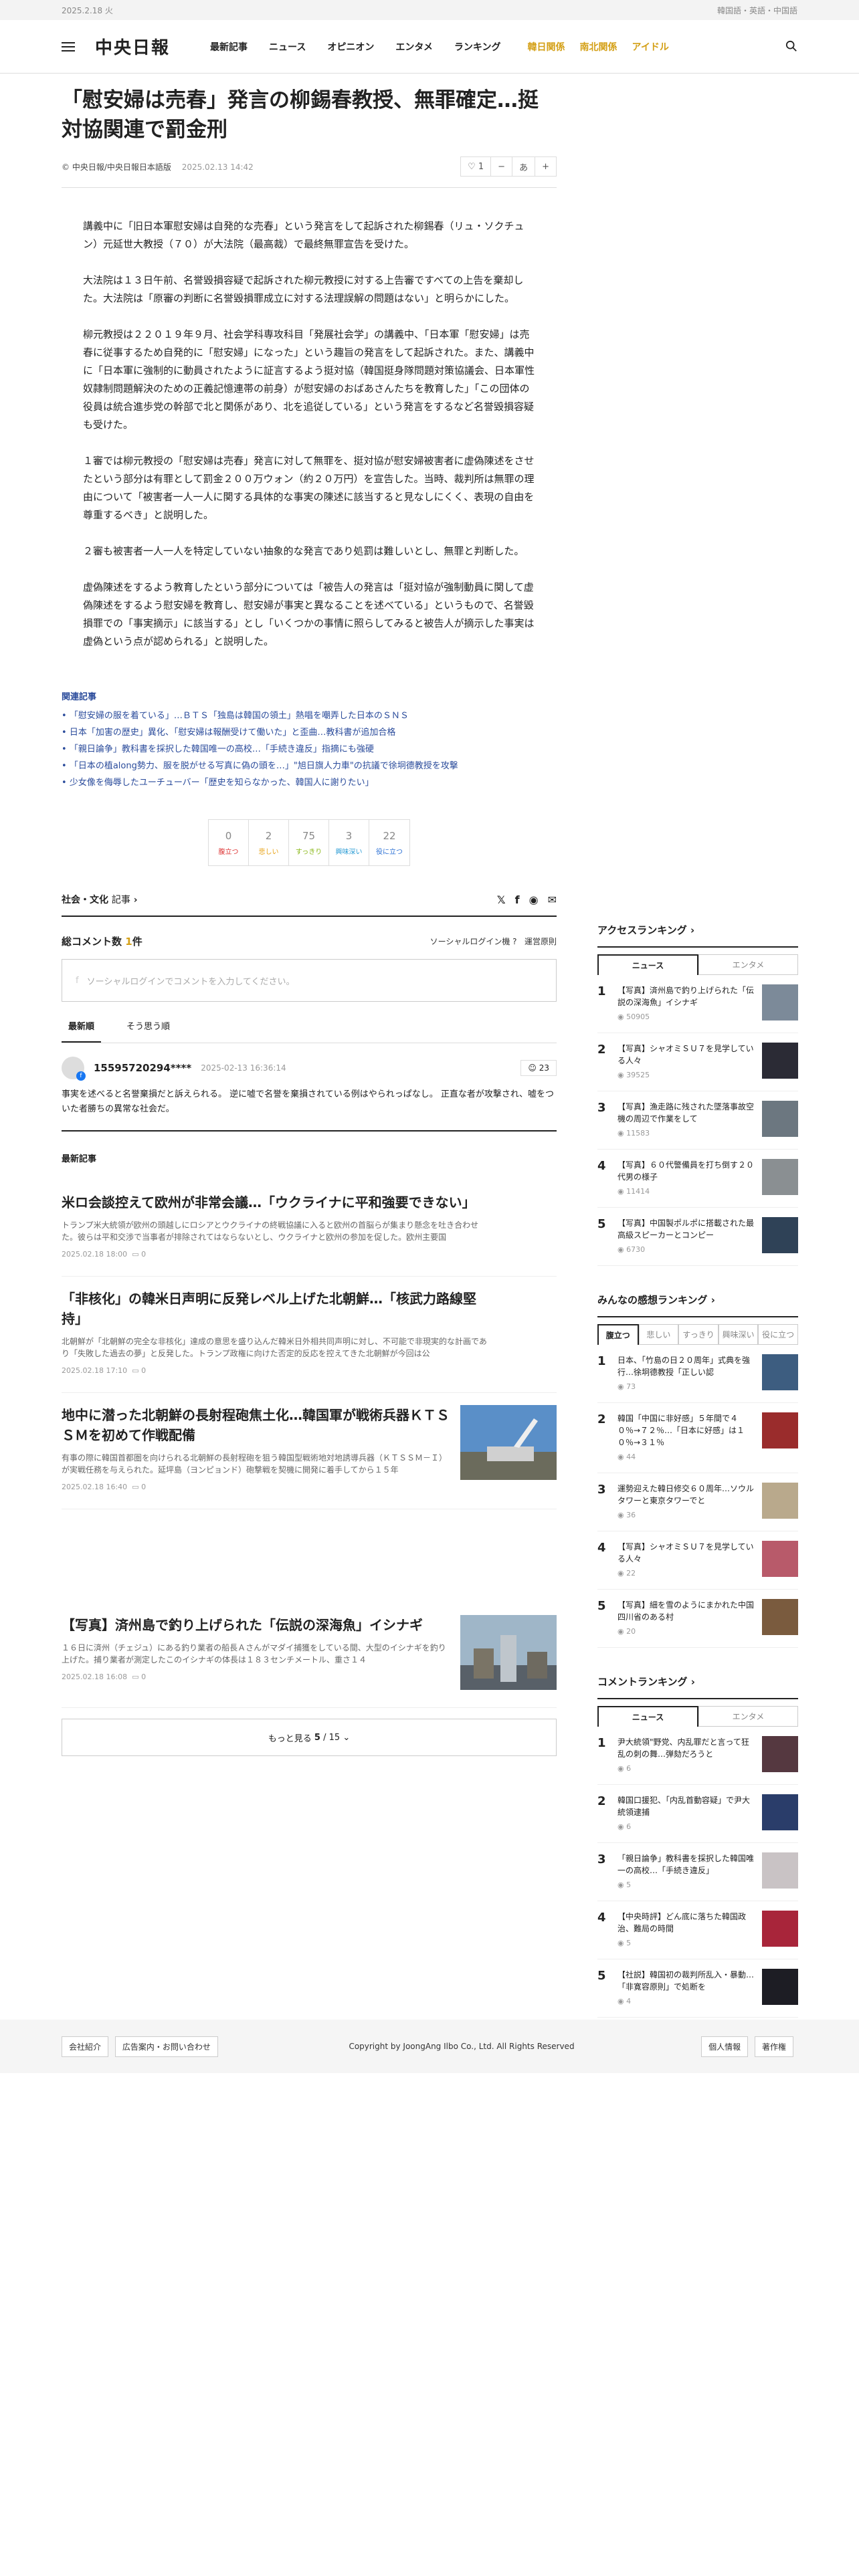 This screenshot has width=859, height=2576. I want to click on related-link: 「慰安婦の服を着ている」…ＢＴＳ「独島は韓国の領土」熱唱を嘲弄した日本のＳＮＳ, so click(310, 716).